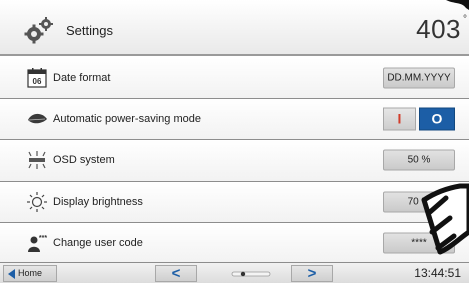 This screenshot has width=469, height=283. What do you see at coordinates (37, 160) in the screenshot?
I see `osd-icon` at bounding box center [37, 160].